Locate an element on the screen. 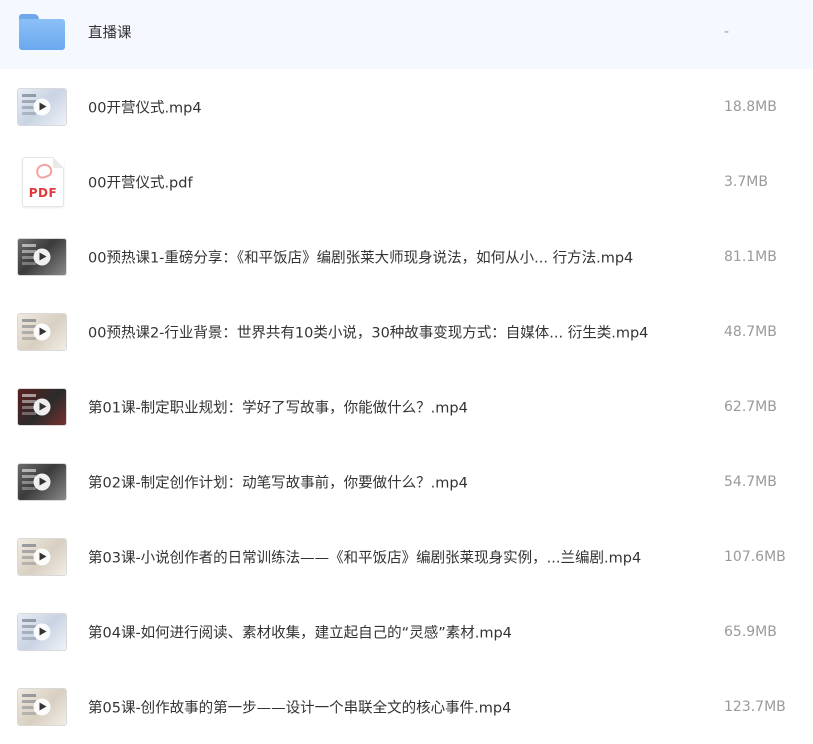 The height and width of the screenshot is (744, 813). file-size: 3.7MB is located at coordinates (746, 181).